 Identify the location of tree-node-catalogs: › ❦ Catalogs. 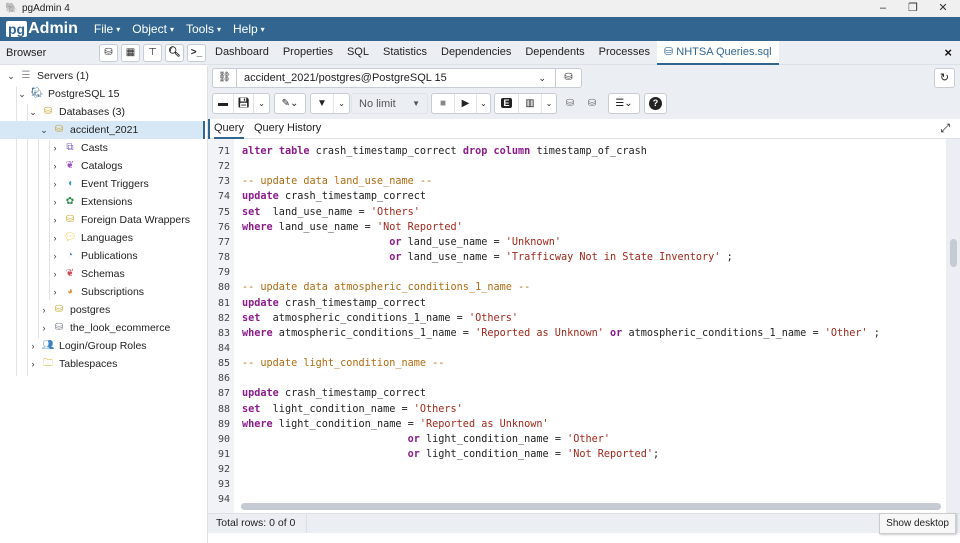
(86, 166).